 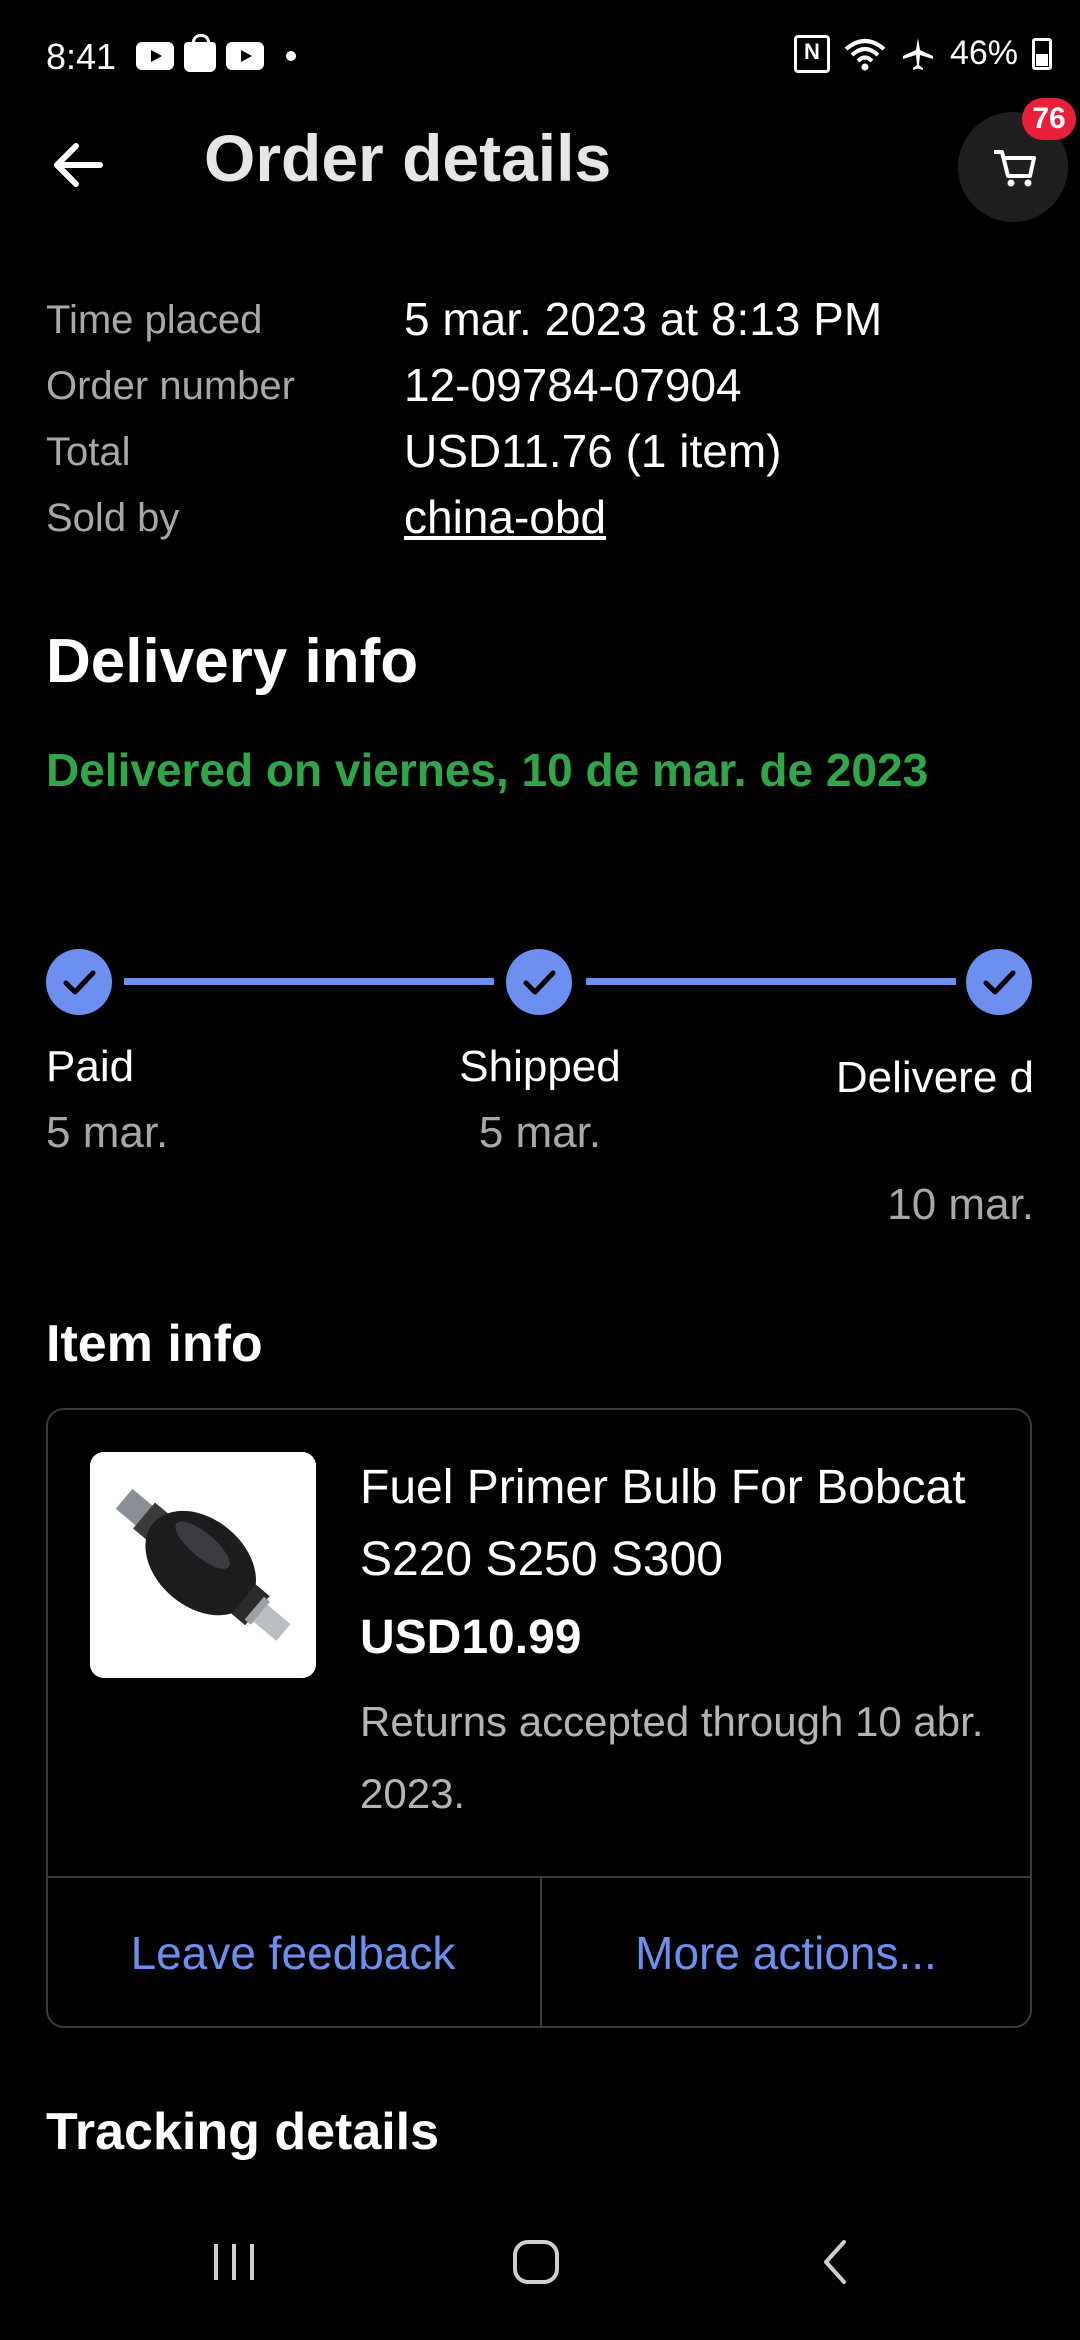 I want to click on nav-back-button, so click(x=836, y=2264).